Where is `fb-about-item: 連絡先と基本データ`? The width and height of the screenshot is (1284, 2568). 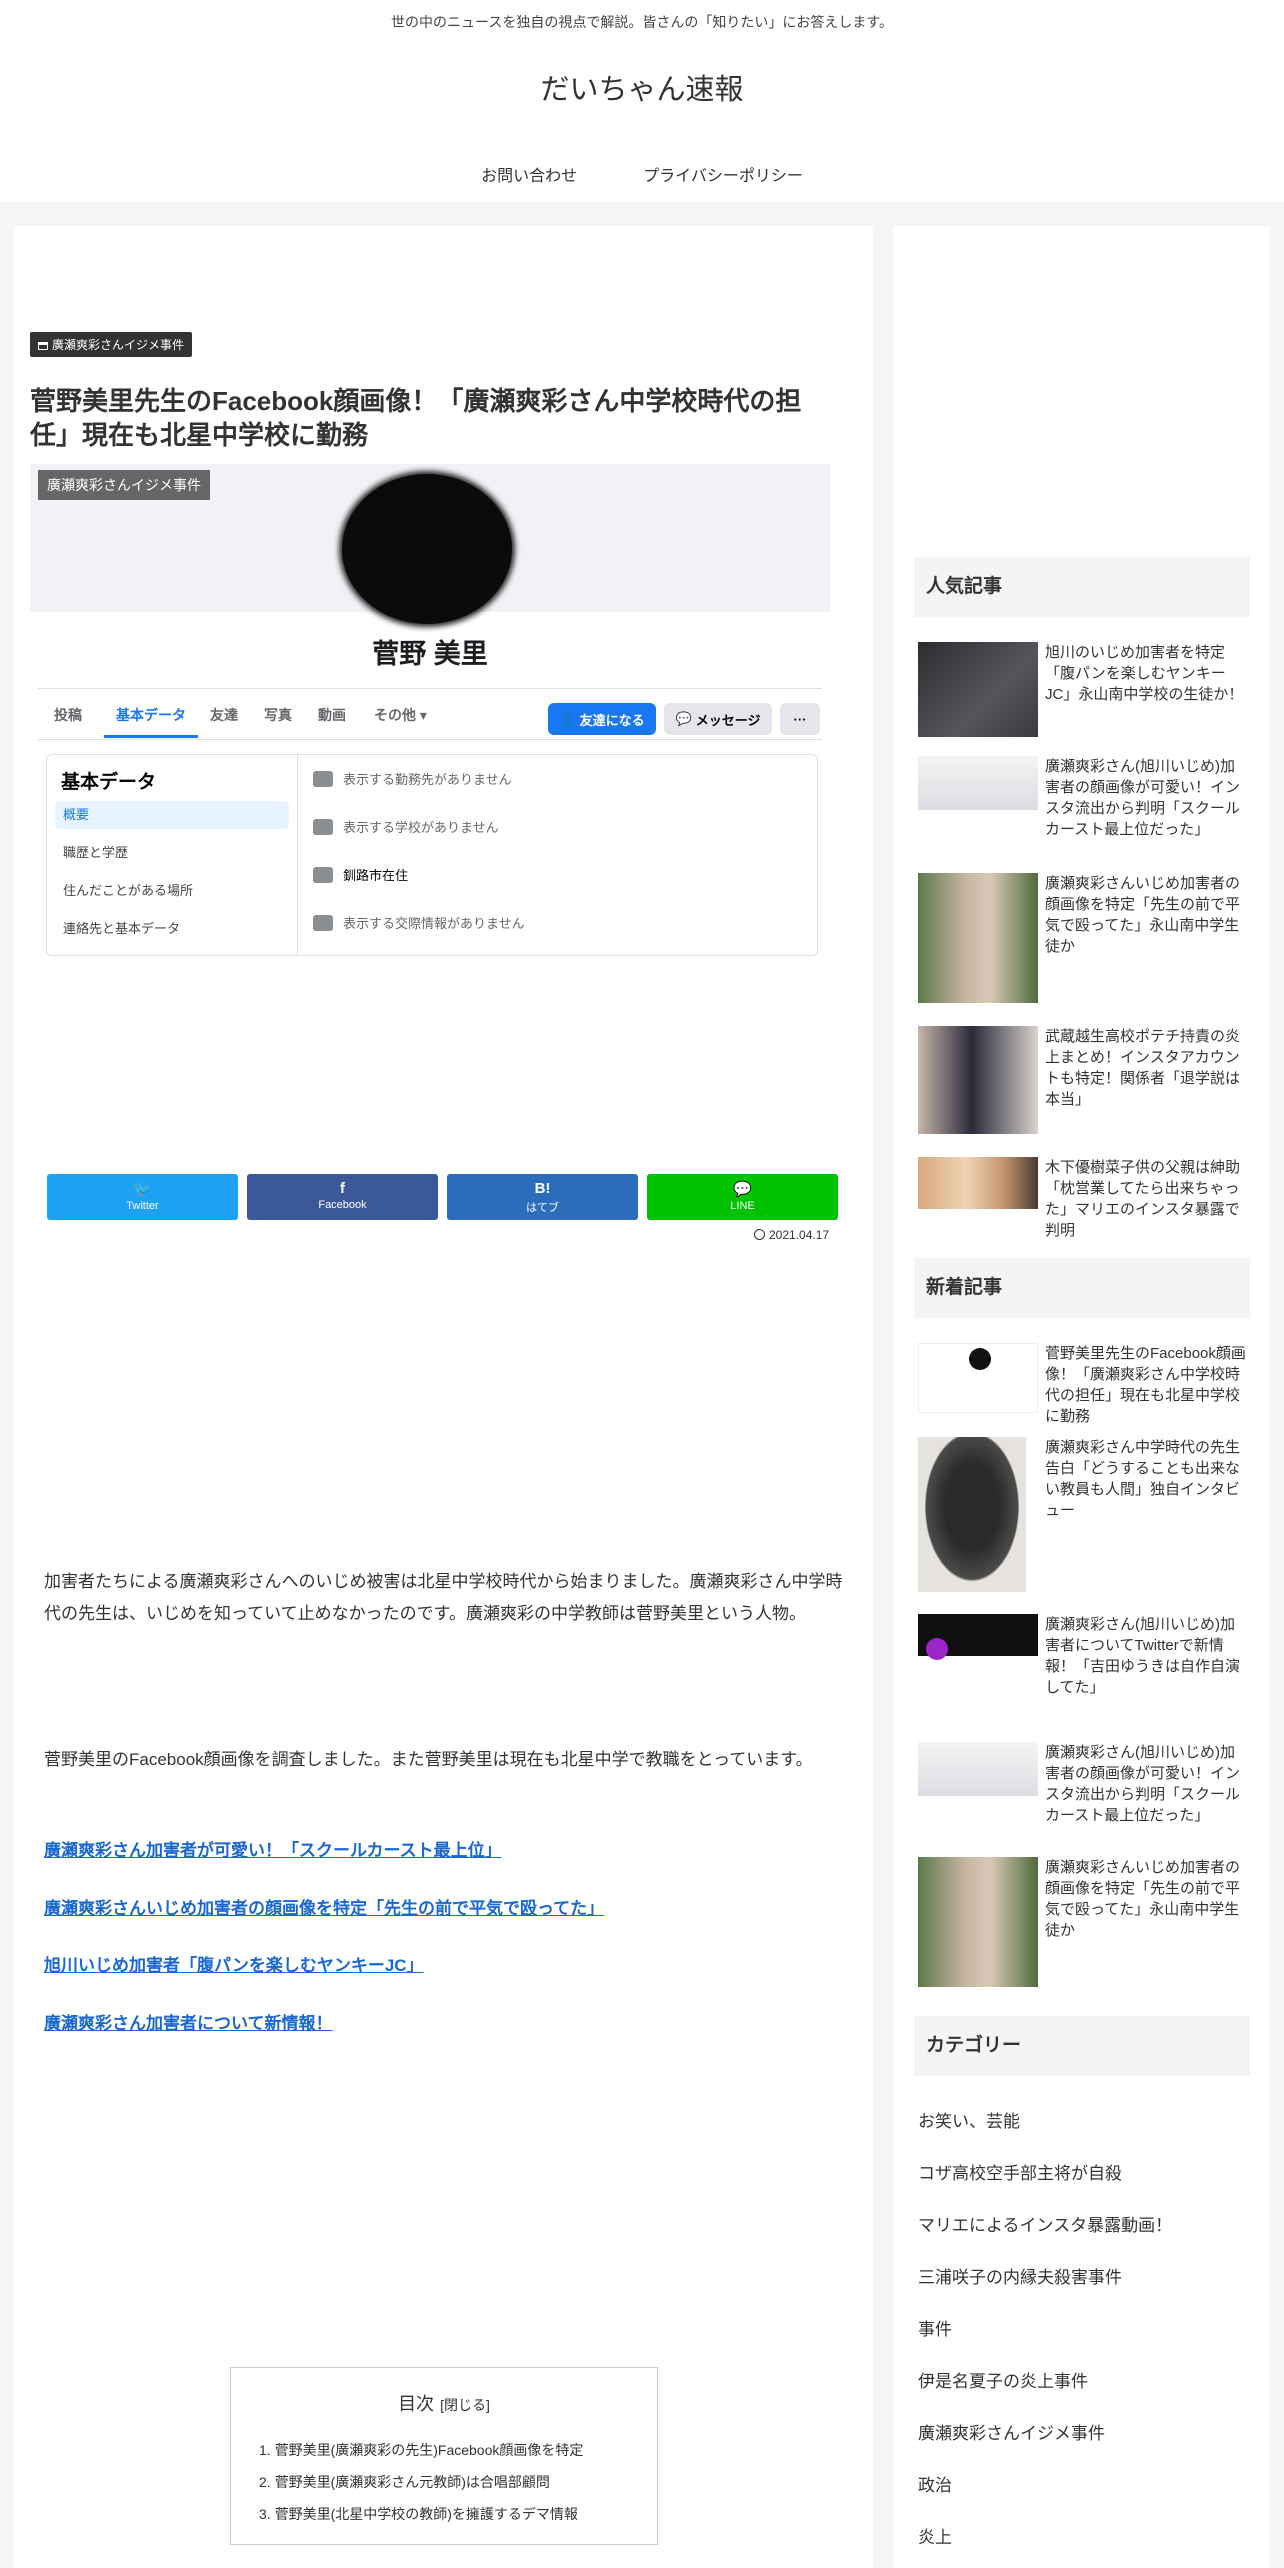 fb-about-item: 連絡先と基本データ is located at coordinates (122, 928).